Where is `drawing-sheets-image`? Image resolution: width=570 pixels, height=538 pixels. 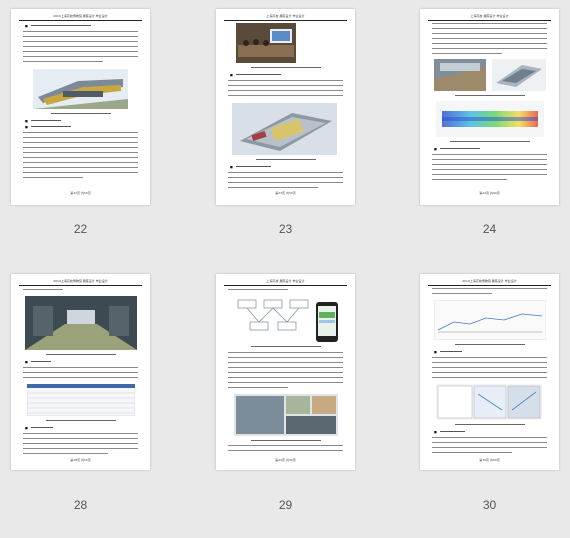 drawing-sheets-image is located at coordinates (489, 402).